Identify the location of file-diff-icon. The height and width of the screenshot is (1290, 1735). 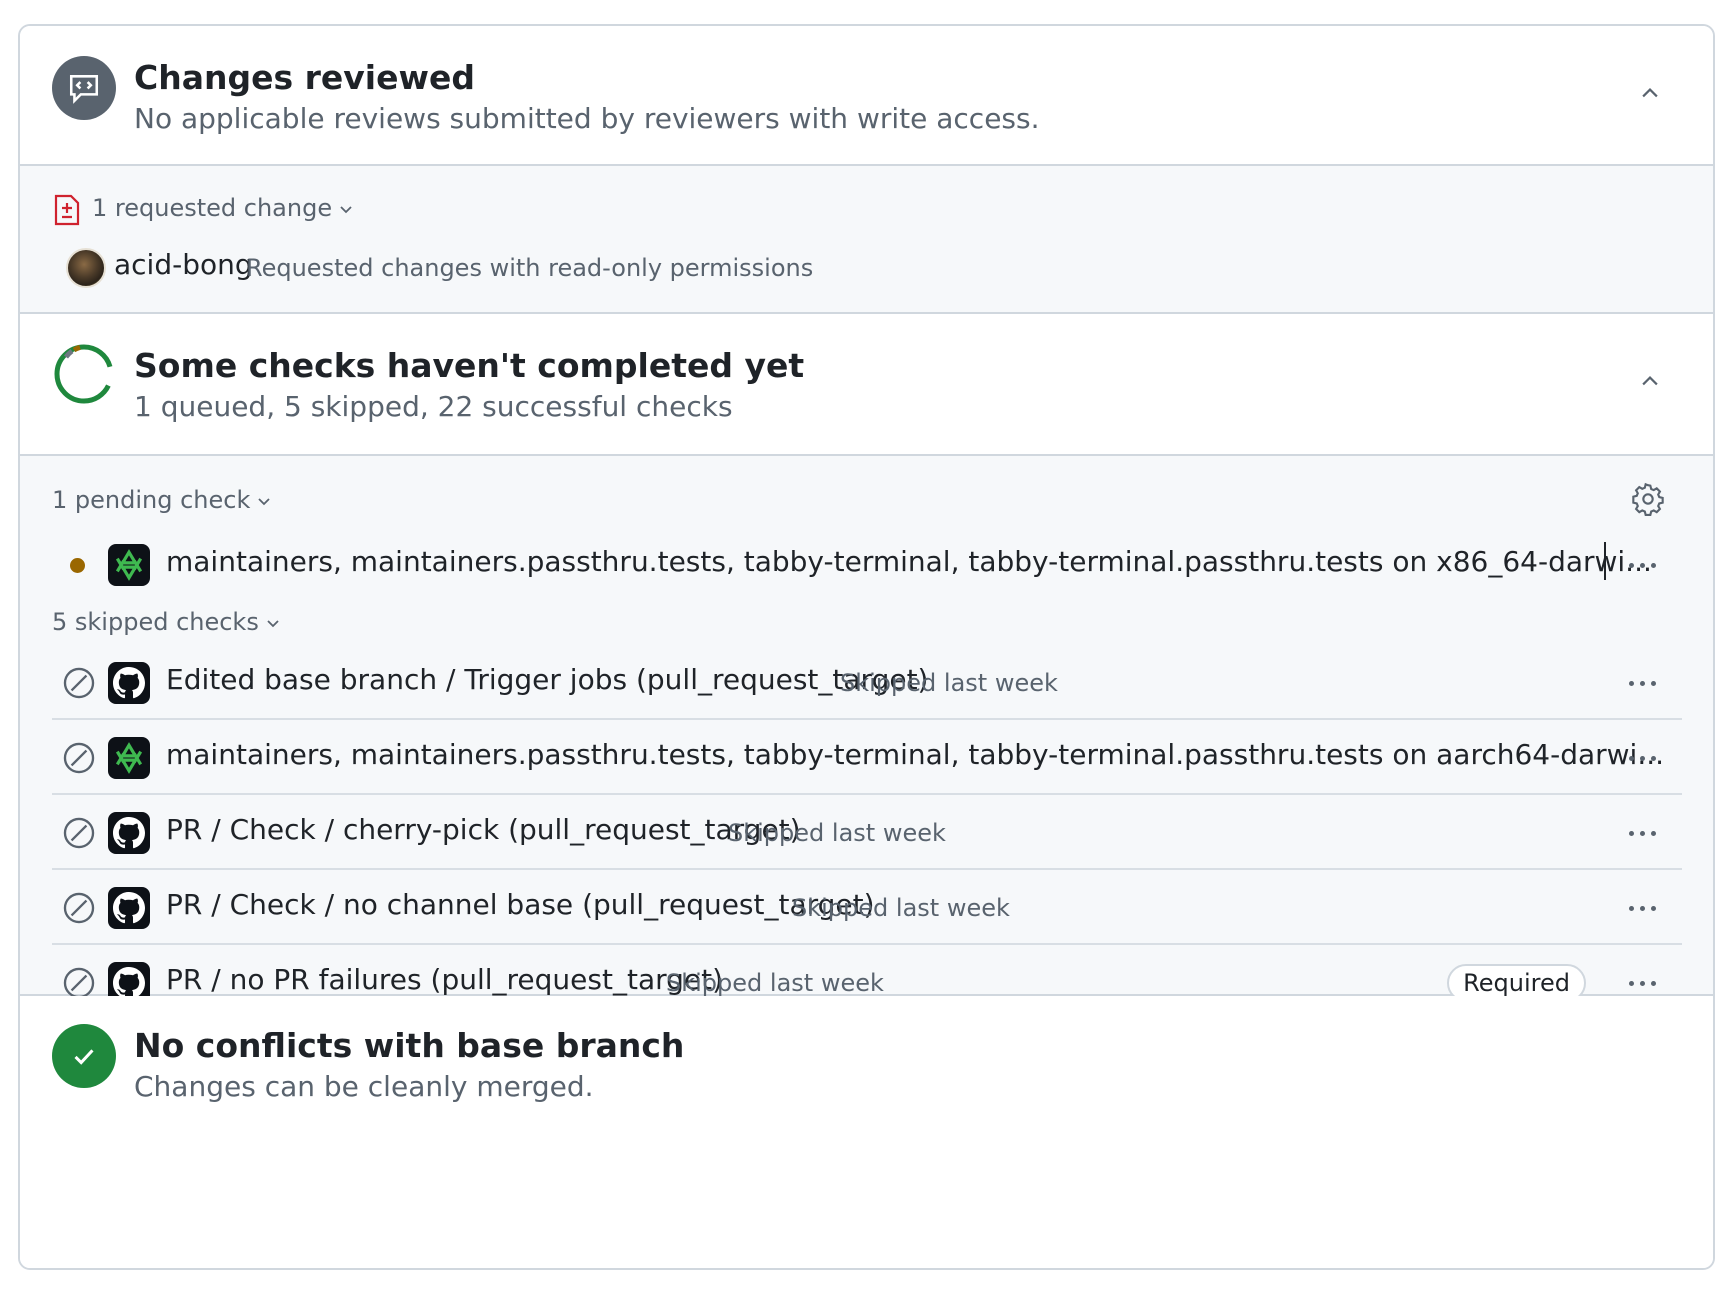
(67, 212).